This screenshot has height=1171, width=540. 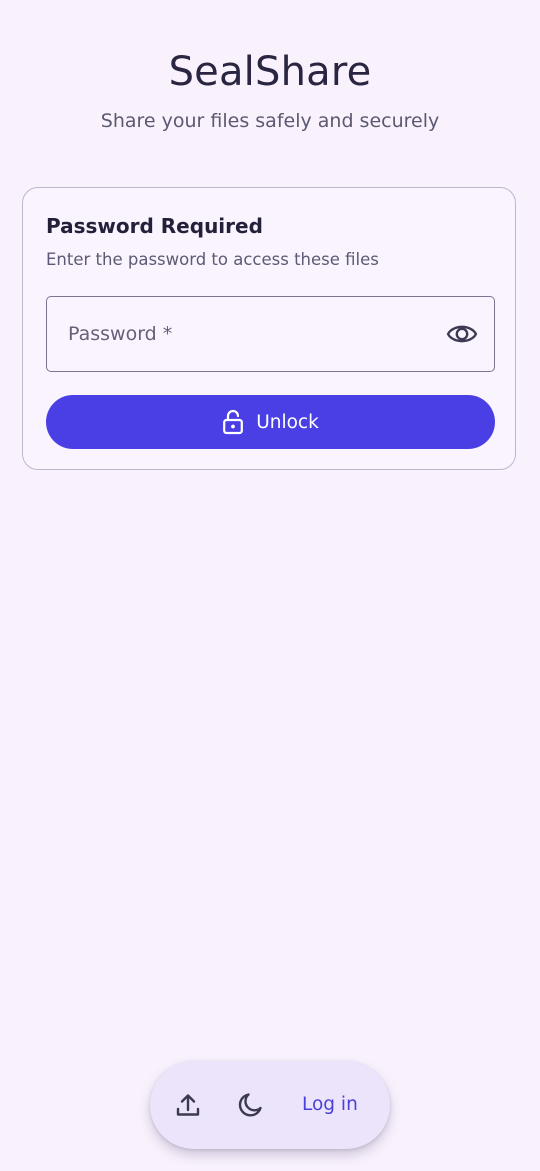 I want to click on app-subtitle: Share your files safely and securely, so click(x=270, y=121).